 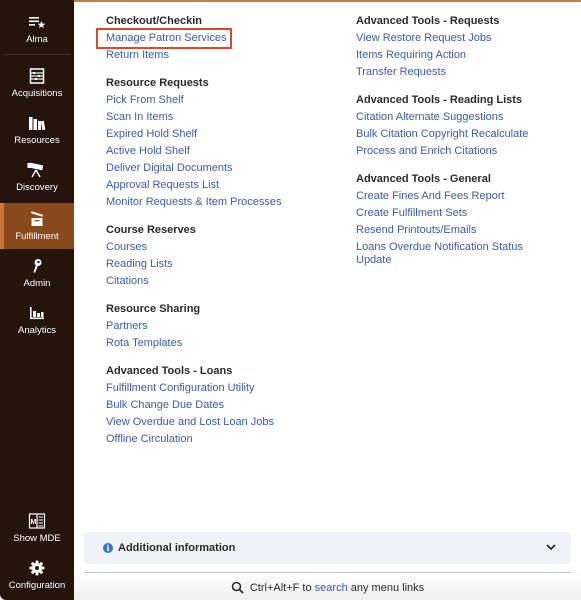 I want to click on link-citations: Citations, so click(x=221, y=281).